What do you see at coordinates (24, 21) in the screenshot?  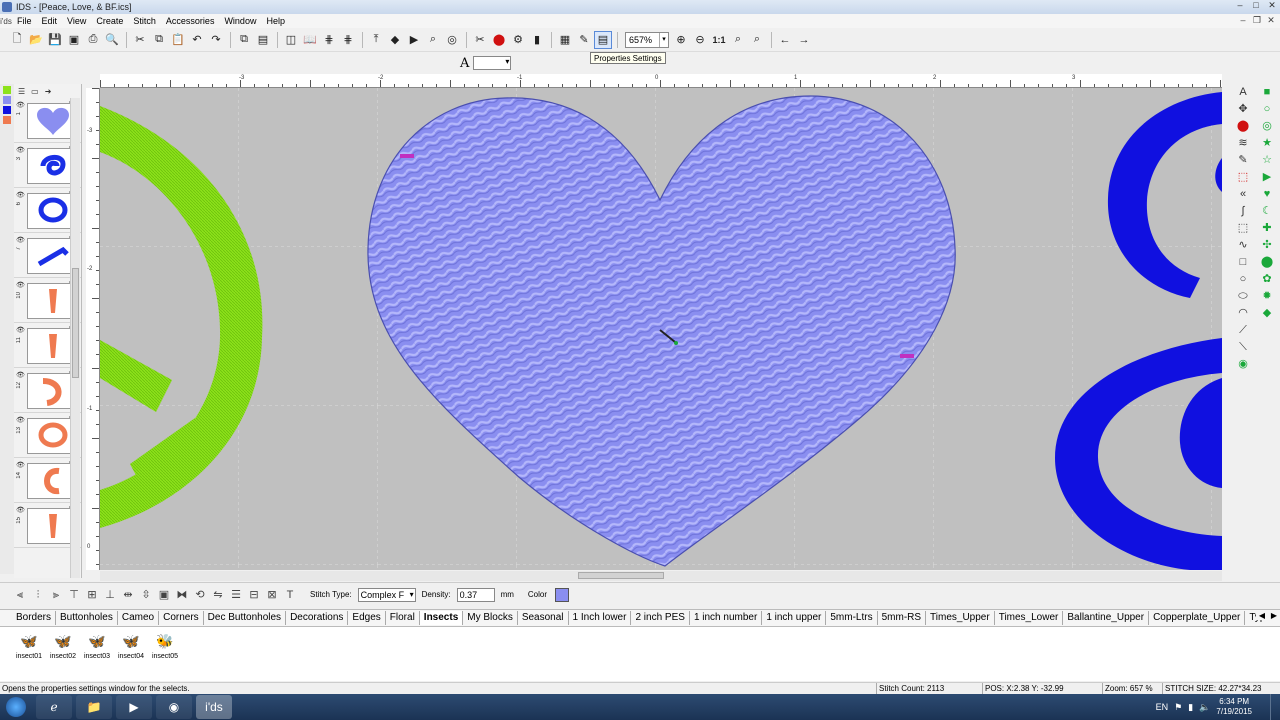 I see `menu-file: File` at bounding box center [24, 21].